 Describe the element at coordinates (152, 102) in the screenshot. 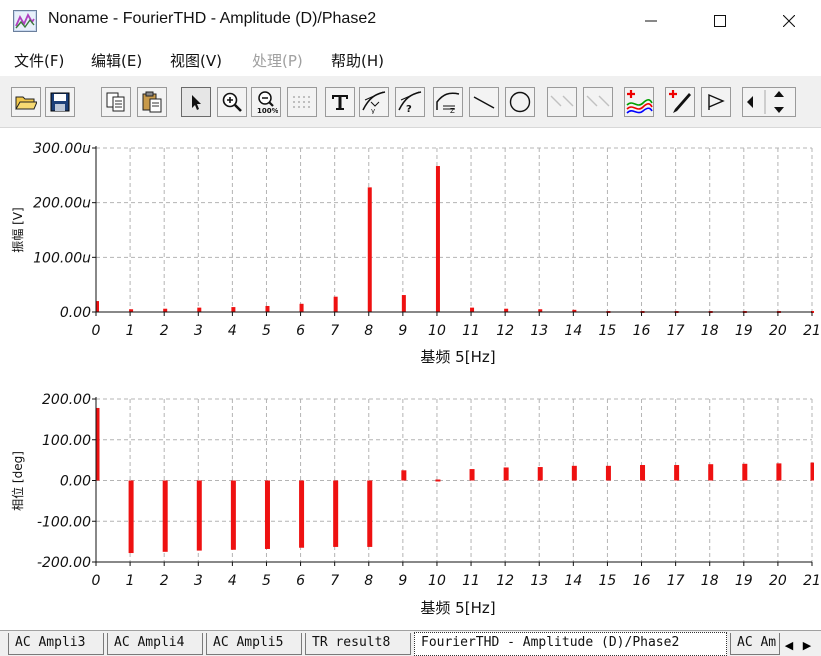

I see `paste-button` at that location.